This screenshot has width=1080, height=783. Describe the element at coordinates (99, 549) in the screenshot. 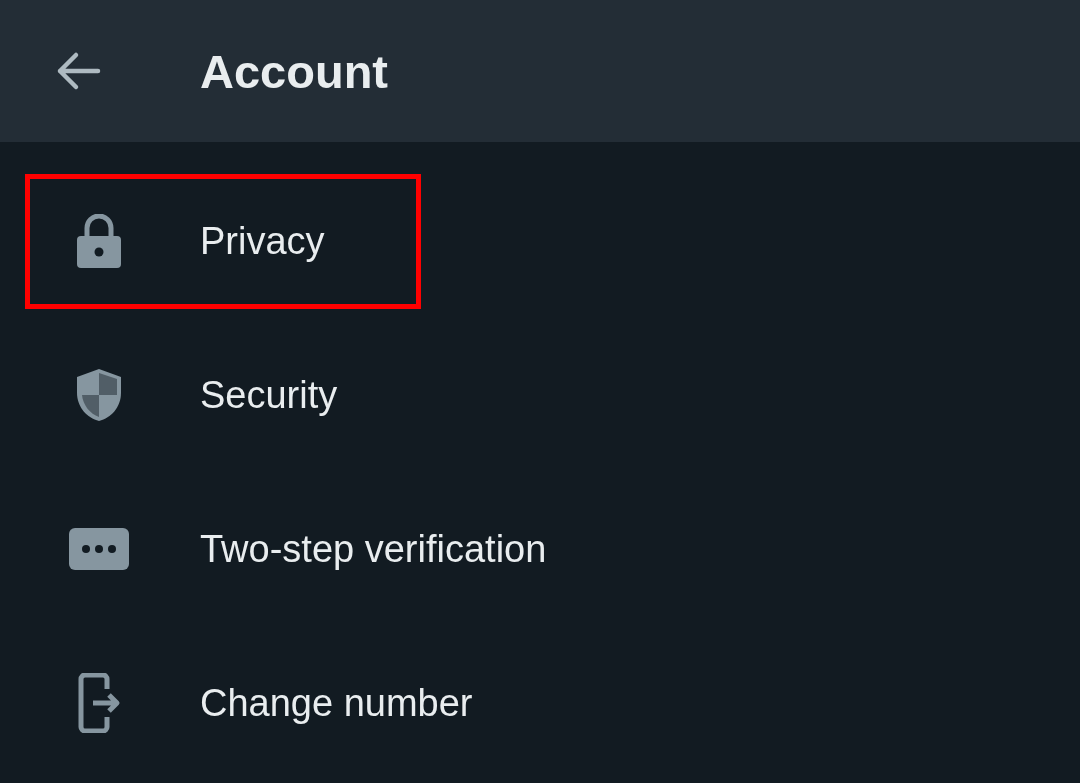

I see `password-dots-icon` at that location.